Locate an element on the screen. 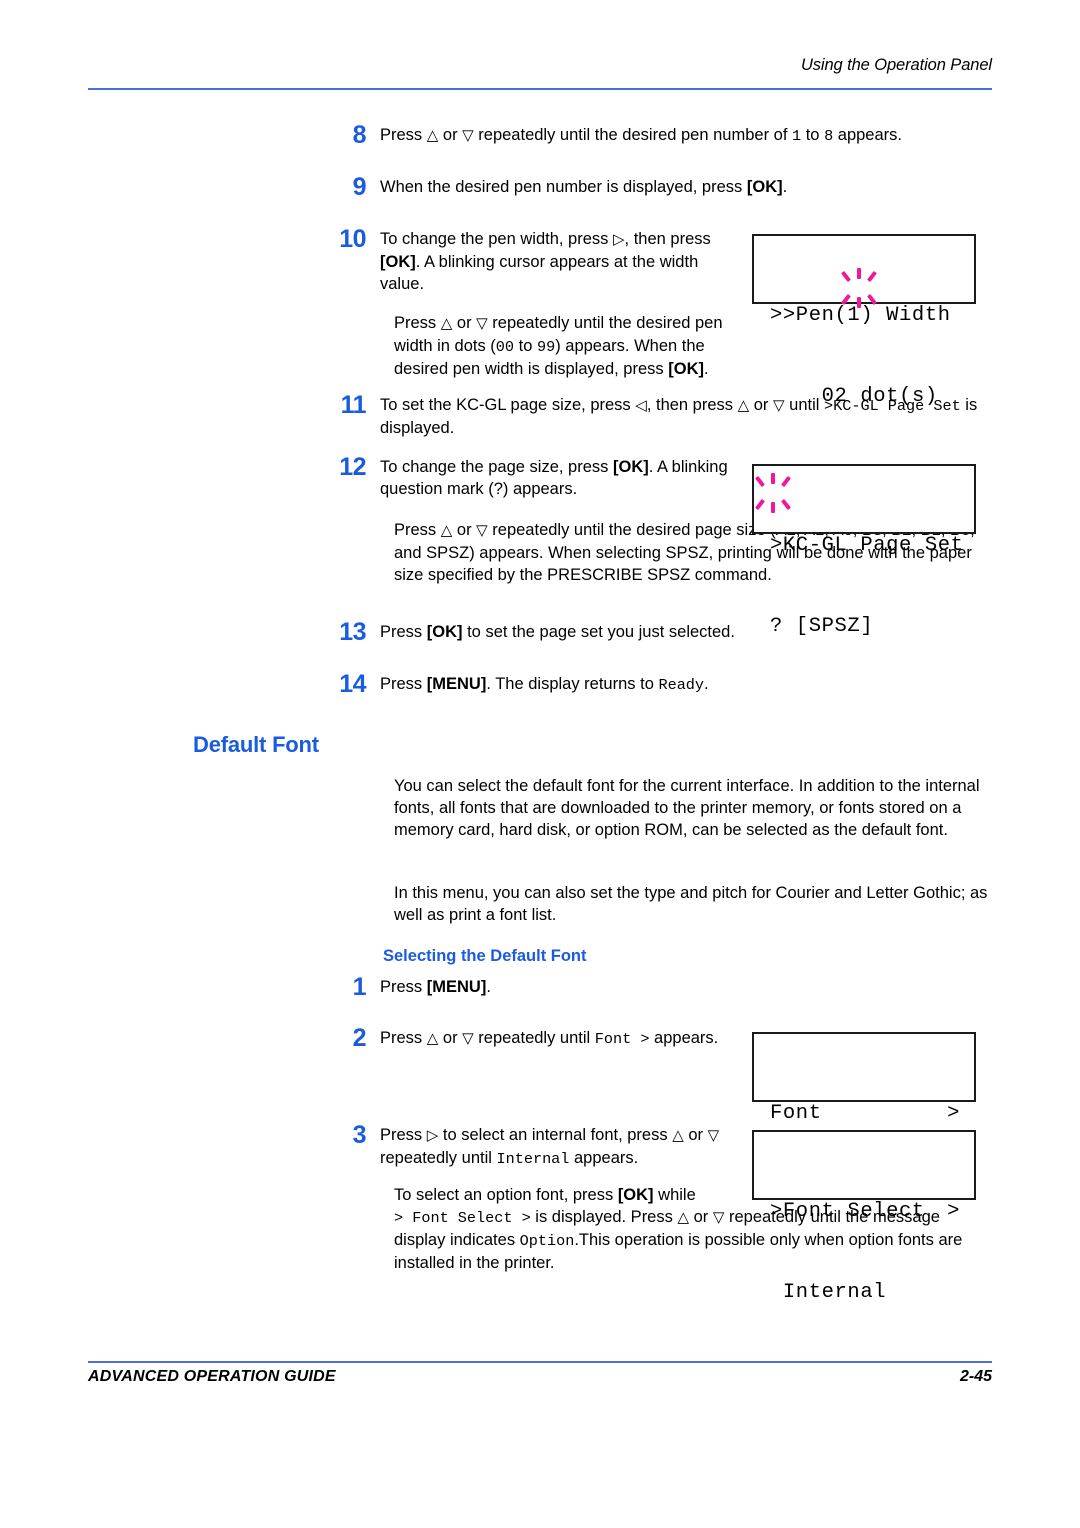 The height and width of the screenshot is (1528, 1080). footer-guide-title: ADVANCED OPERATION GUIDE is located at coordinates (212, 1376).